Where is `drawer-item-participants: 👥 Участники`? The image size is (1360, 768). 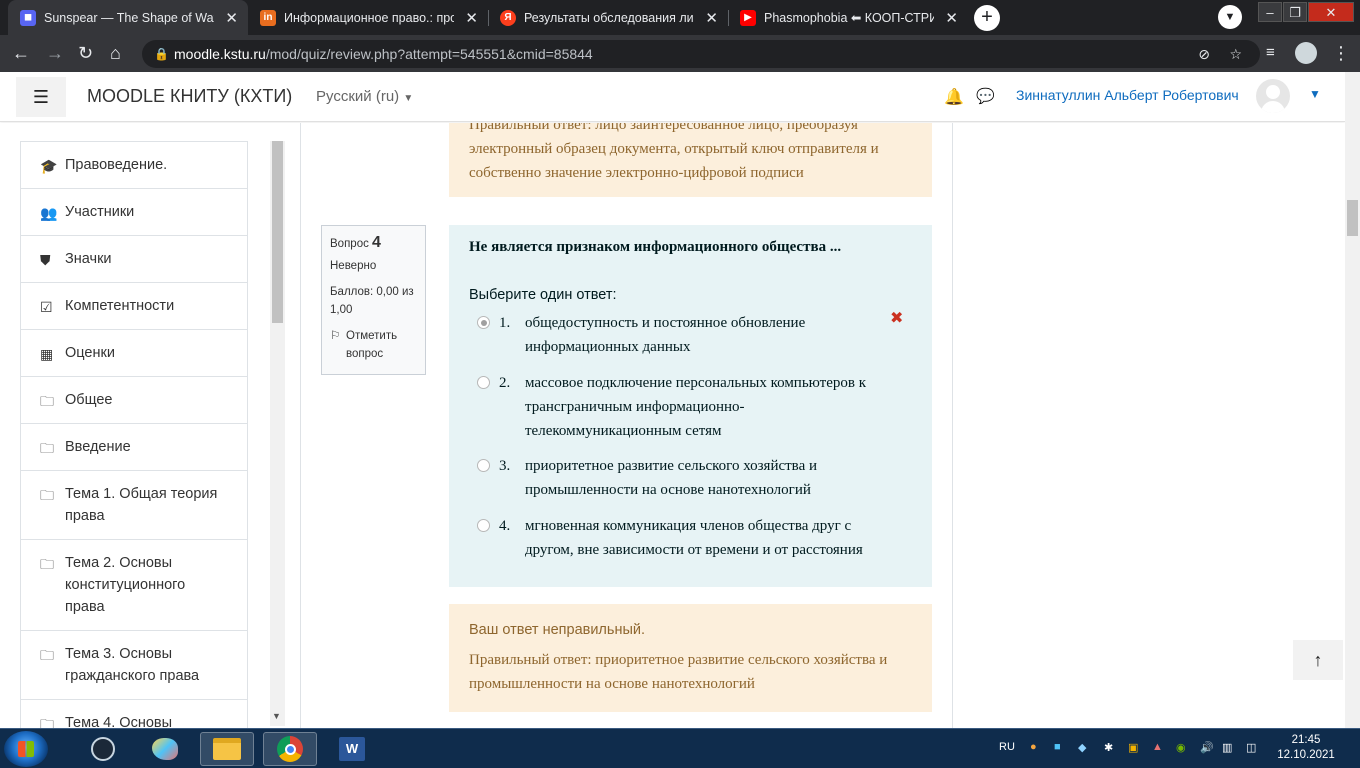
drawer-item-participants: 👥 Участники is located at coordinates (134, 212).